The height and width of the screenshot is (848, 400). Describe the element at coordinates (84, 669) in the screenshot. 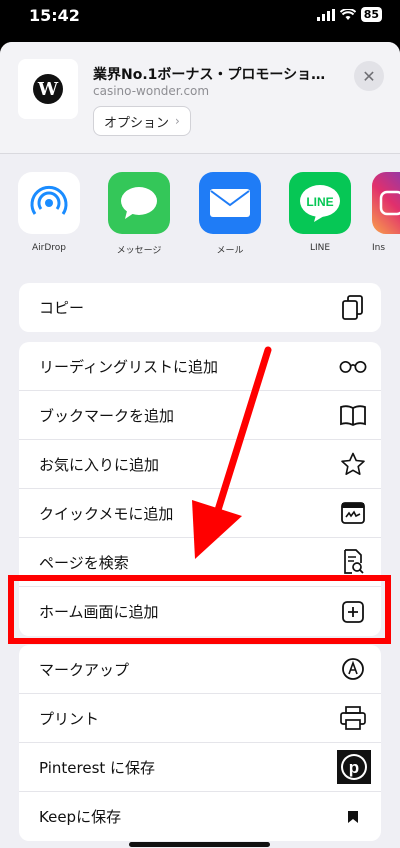

I see `action-label: マークアップ` at that location.